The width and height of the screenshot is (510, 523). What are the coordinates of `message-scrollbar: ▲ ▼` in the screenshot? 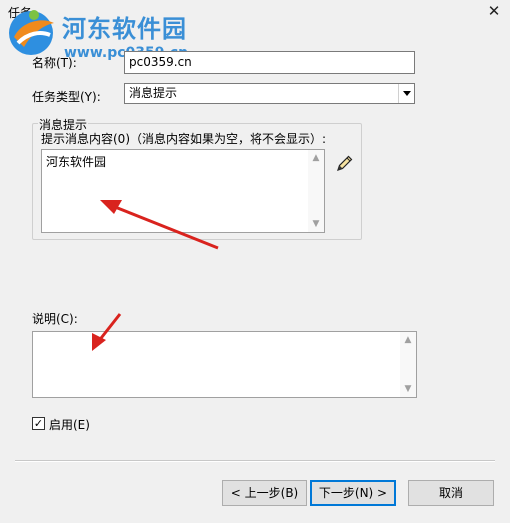 It's located at (316, 191).